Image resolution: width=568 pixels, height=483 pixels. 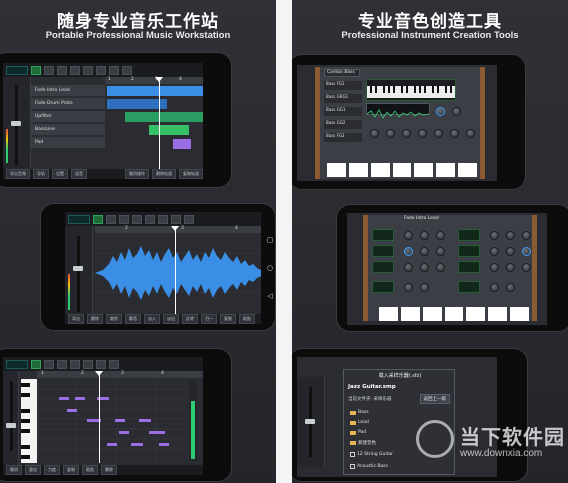 What do you see at coordinates (101, 364) in the screenshot?
I see `mixer-button` at bounding box center [101, 364].